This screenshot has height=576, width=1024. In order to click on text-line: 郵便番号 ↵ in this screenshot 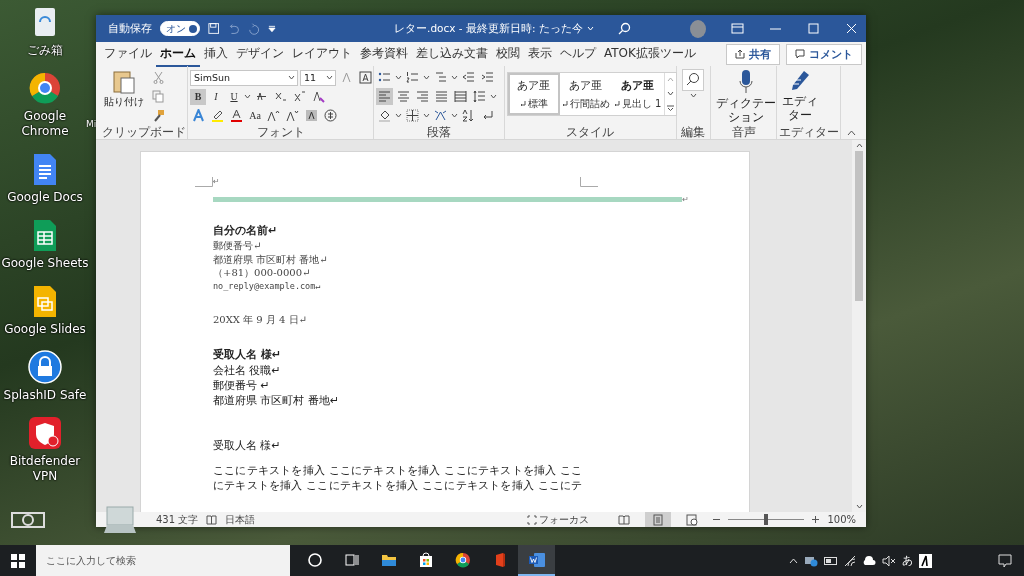, I will do `click(242, 385)`.